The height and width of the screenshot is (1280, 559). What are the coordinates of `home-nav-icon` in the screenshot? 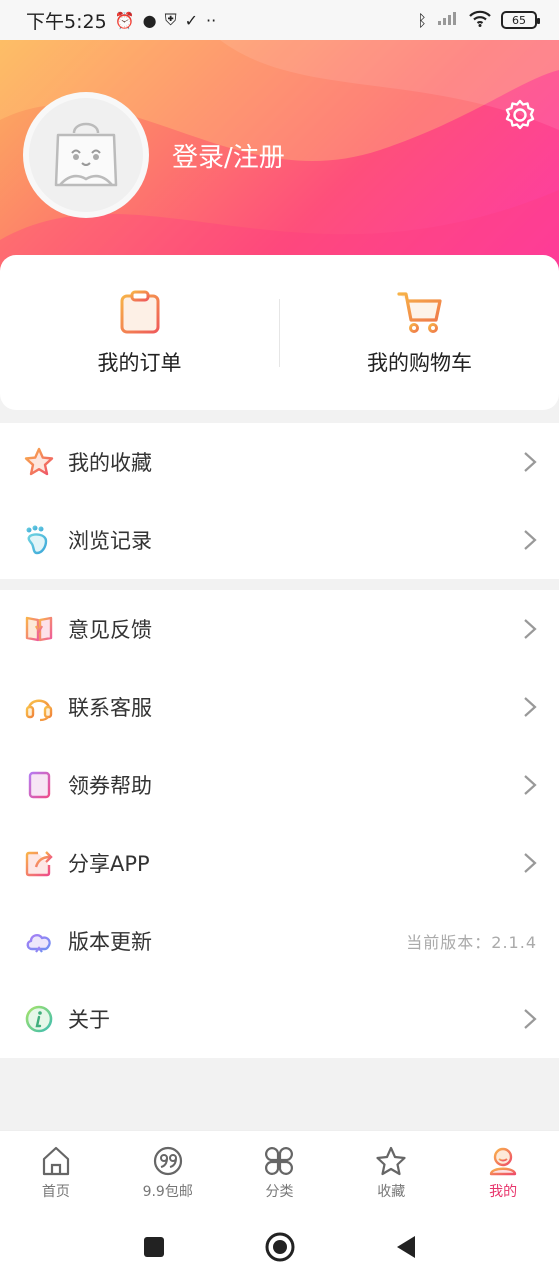 It's located at (280, 1247).